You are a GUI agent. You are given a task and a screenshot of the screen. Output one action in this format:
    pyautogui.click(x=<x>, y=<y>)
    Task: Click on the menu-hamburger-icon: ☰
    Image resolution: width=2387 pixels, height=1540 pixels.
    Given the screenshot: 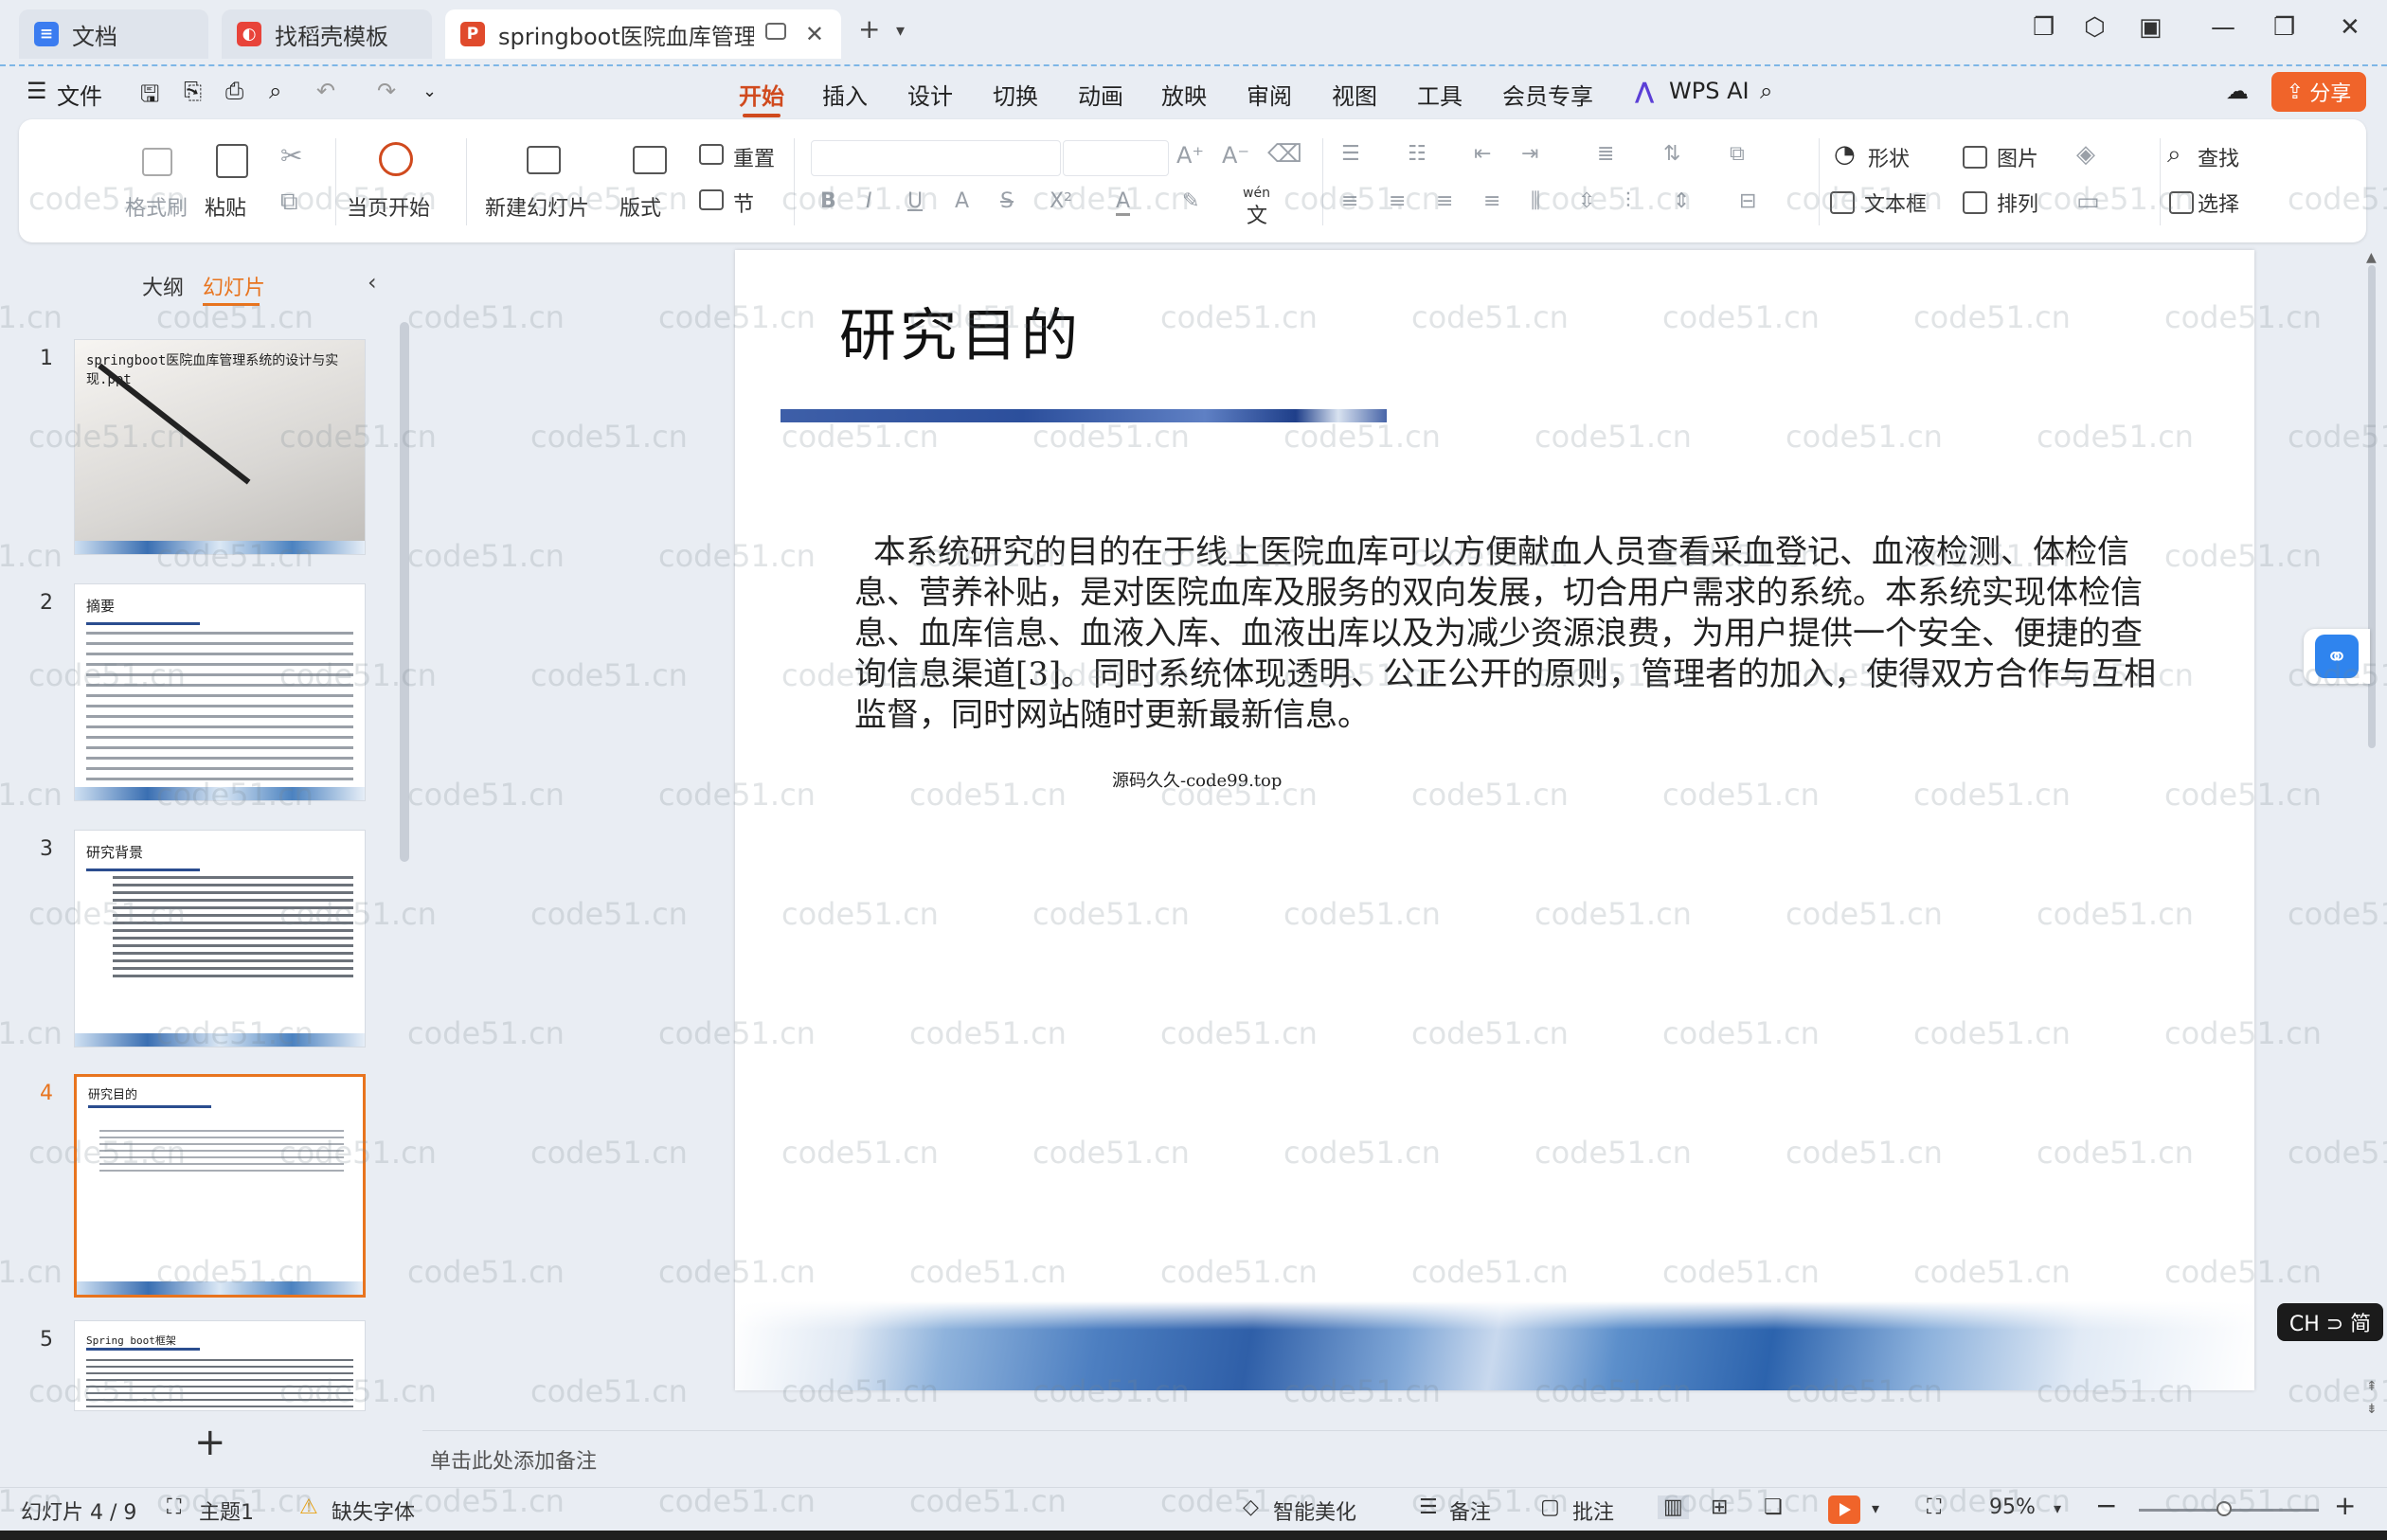 What is the action you would take?
    pyautogui.click(x=37, y=91)
    